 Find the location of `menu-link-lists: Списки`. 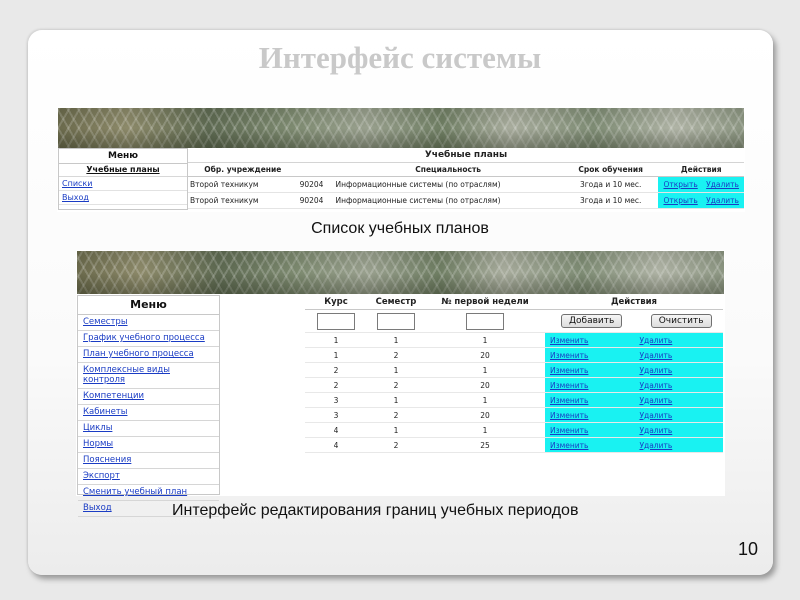

menu-link-lists: Списки is located at coordinates (123, 184).